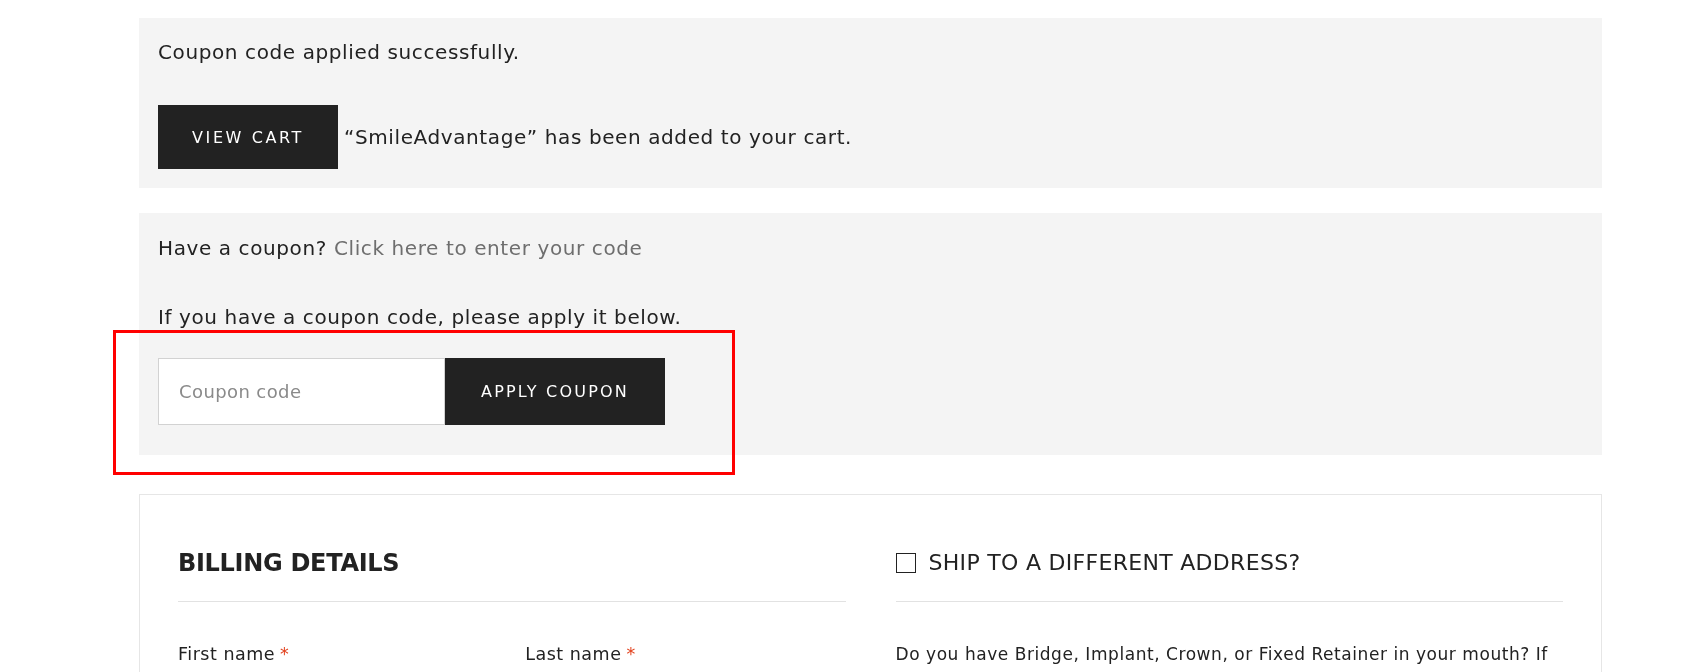 The image size is (1703, 672). What do you see at coordinates (248, 137) in the screenshot?
I see `view-cart-button: VIEW CART` at bounding box center [248, 137].